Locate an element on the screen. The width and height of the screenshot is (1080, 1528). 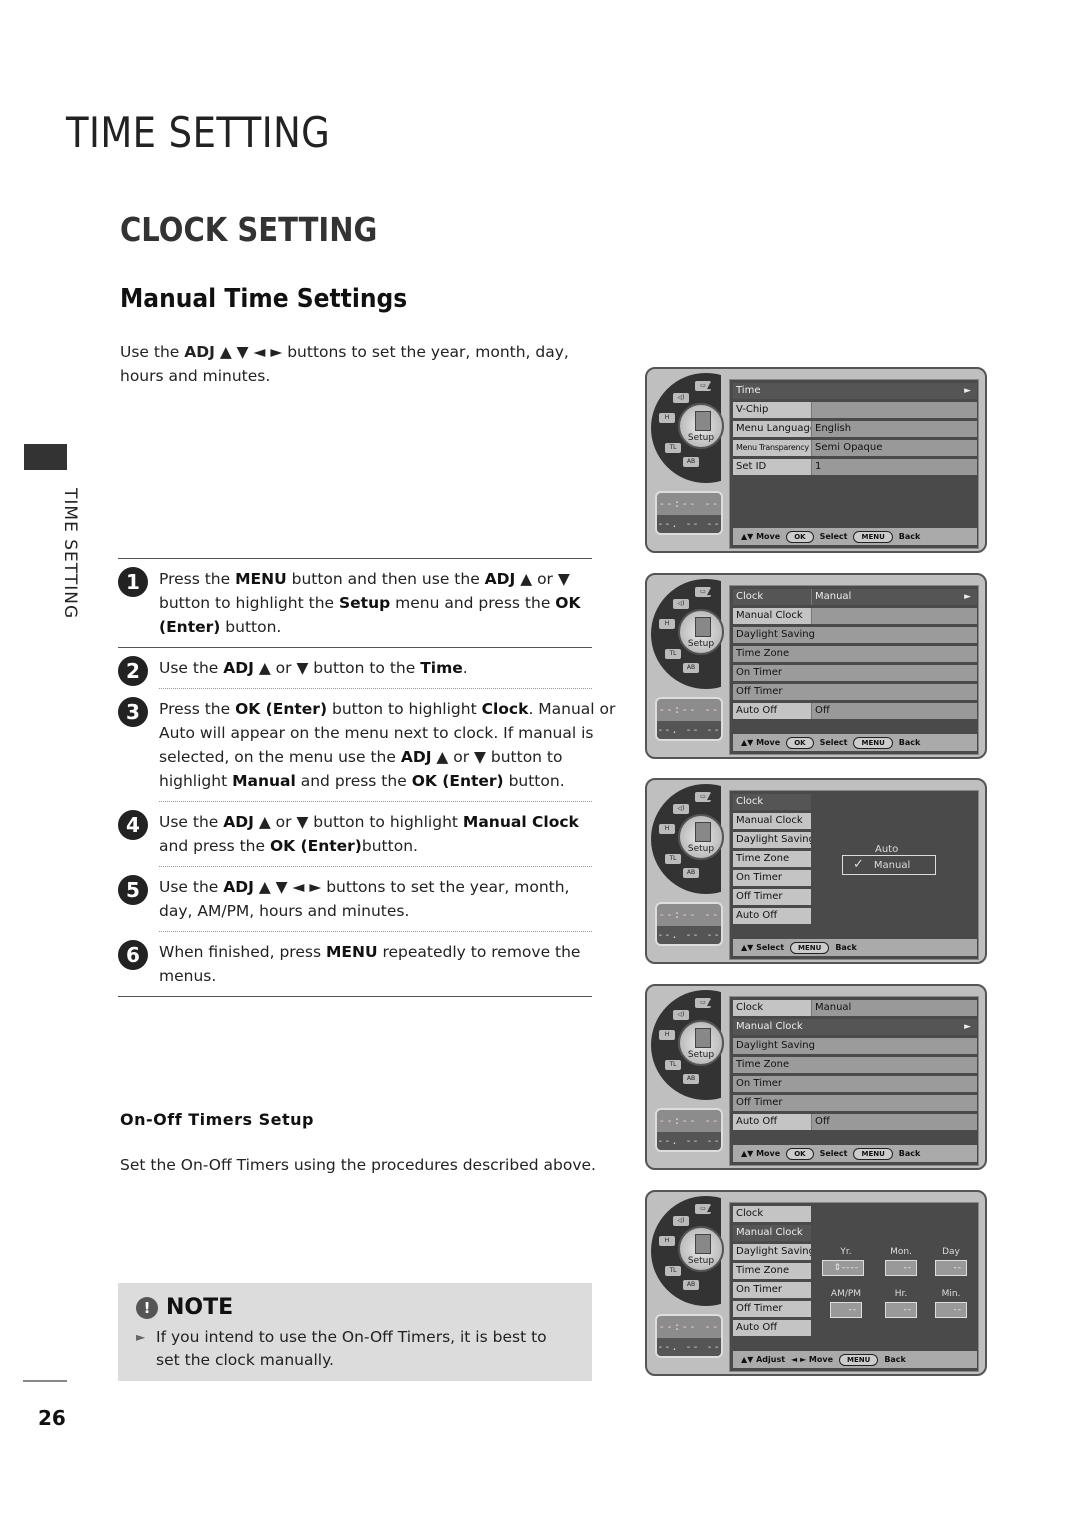
menu-row: Clock Manual ► is located at coordinates (855, 597).